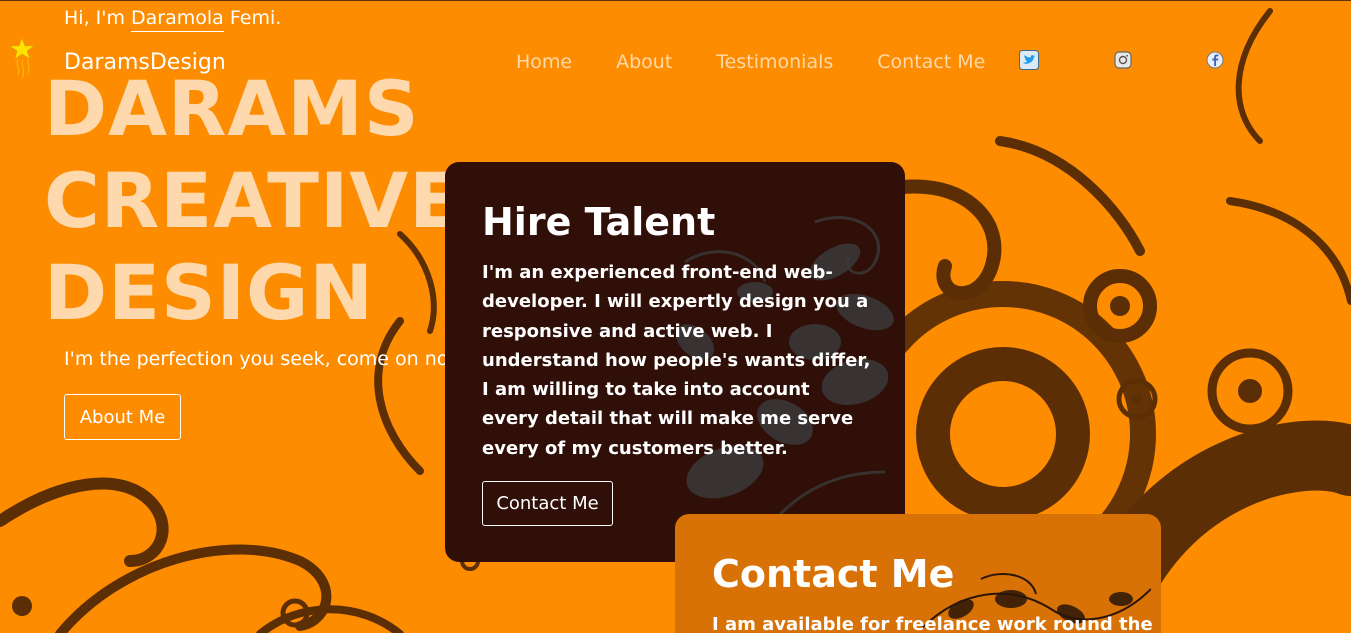 The width and height of the screenshot is (1351, 633). I want to click on greeting-suffix: Femi., so click(252, 18).